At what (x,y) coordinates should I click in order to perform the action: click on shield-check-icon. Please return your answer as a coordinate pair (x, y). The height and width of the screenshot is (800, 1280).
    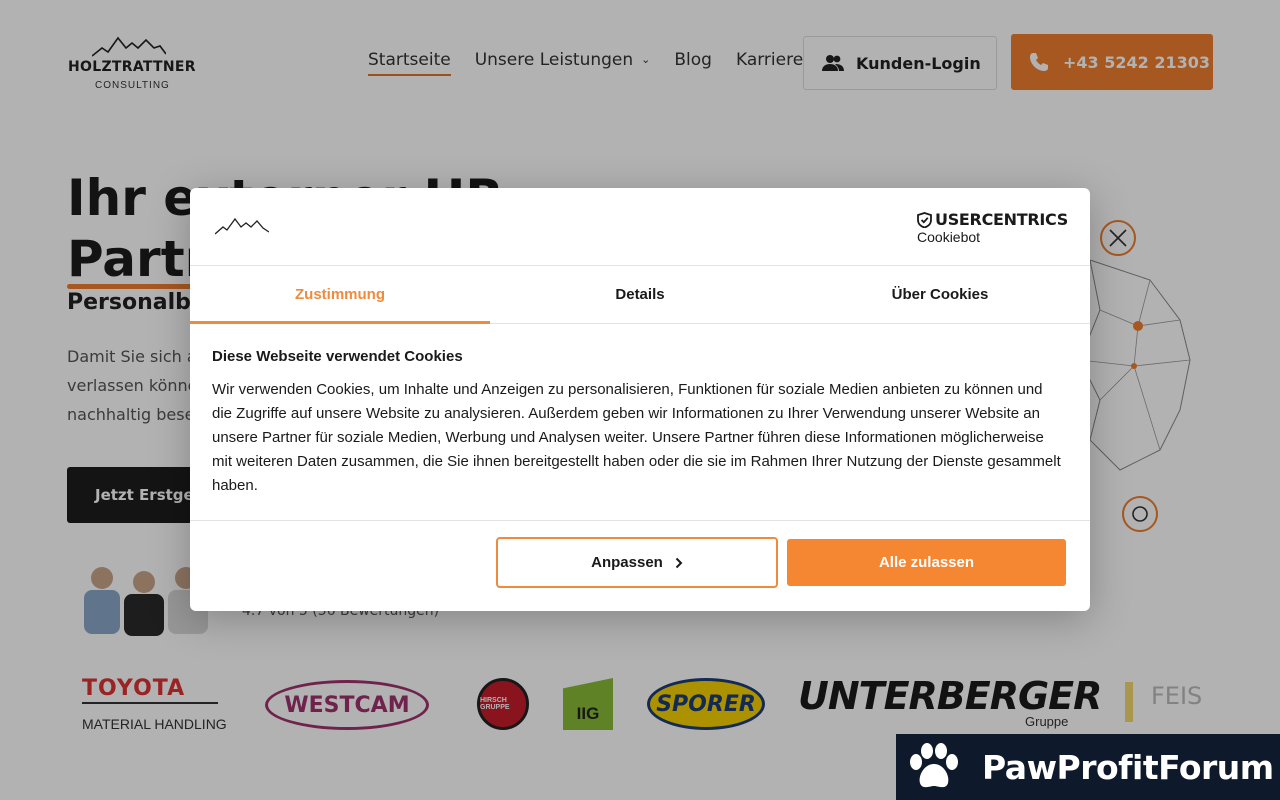
    Looking at the image, I should click on (924, 219).